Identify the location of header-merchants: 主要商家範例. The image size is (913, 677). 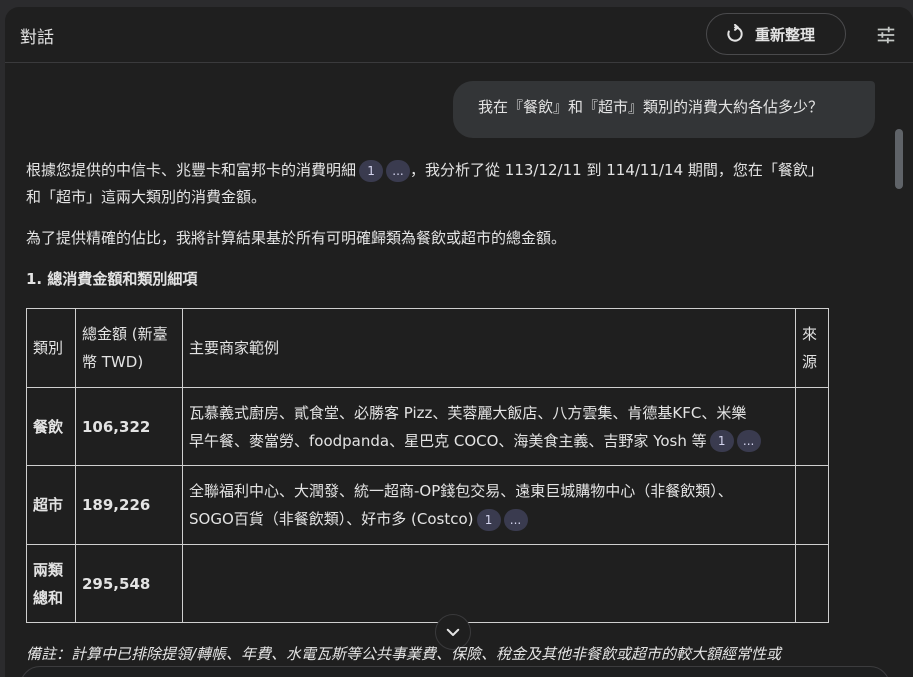
(489, 348).